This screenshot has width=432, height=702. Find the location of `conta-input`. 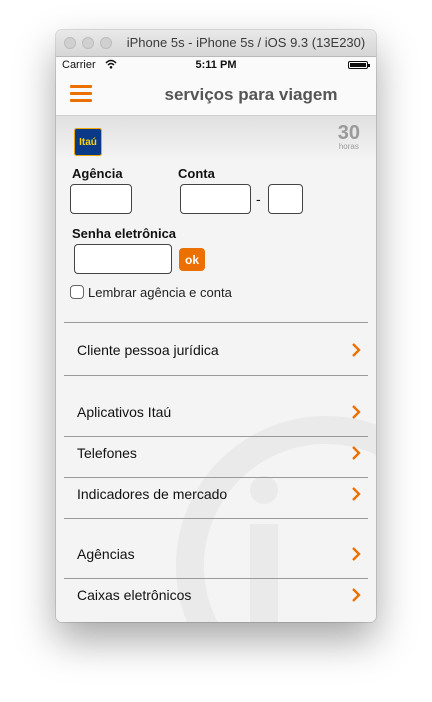

conta-input is located at coordinates (215, 199).